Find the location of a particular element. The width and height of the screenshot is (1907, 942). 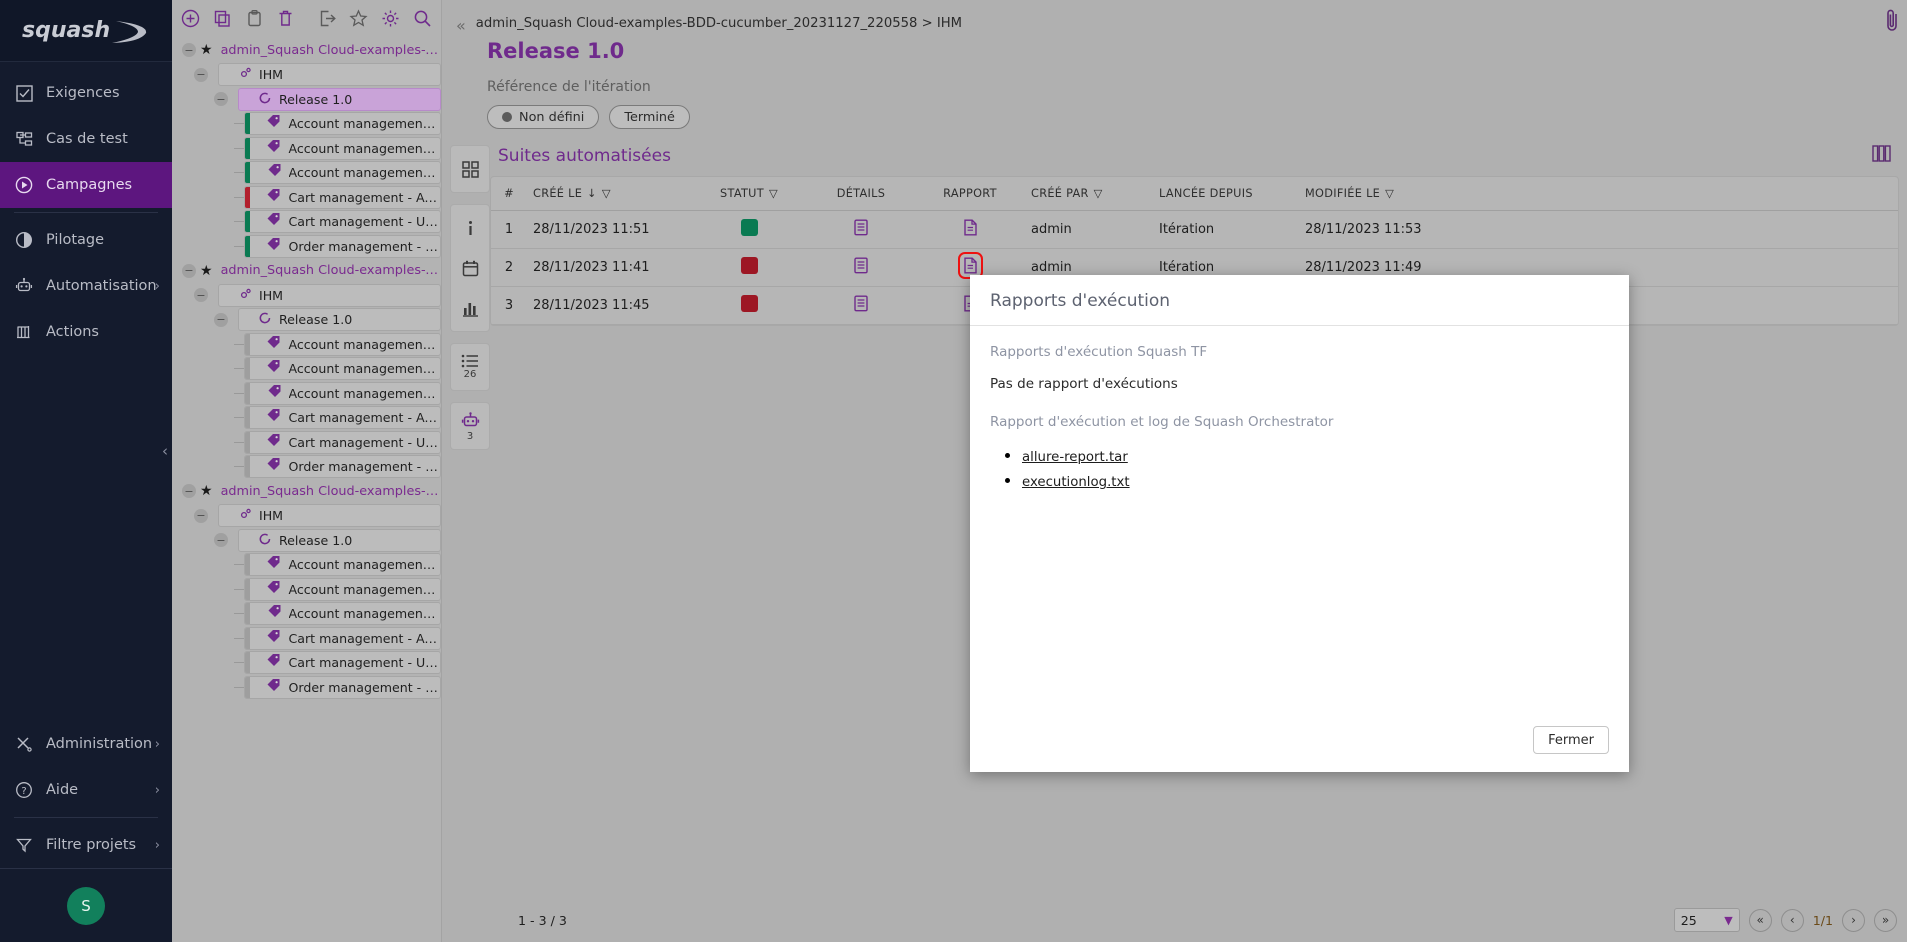

col-launched-from: LANCÉE DEPUIS is located at coordinates (1226, 194).